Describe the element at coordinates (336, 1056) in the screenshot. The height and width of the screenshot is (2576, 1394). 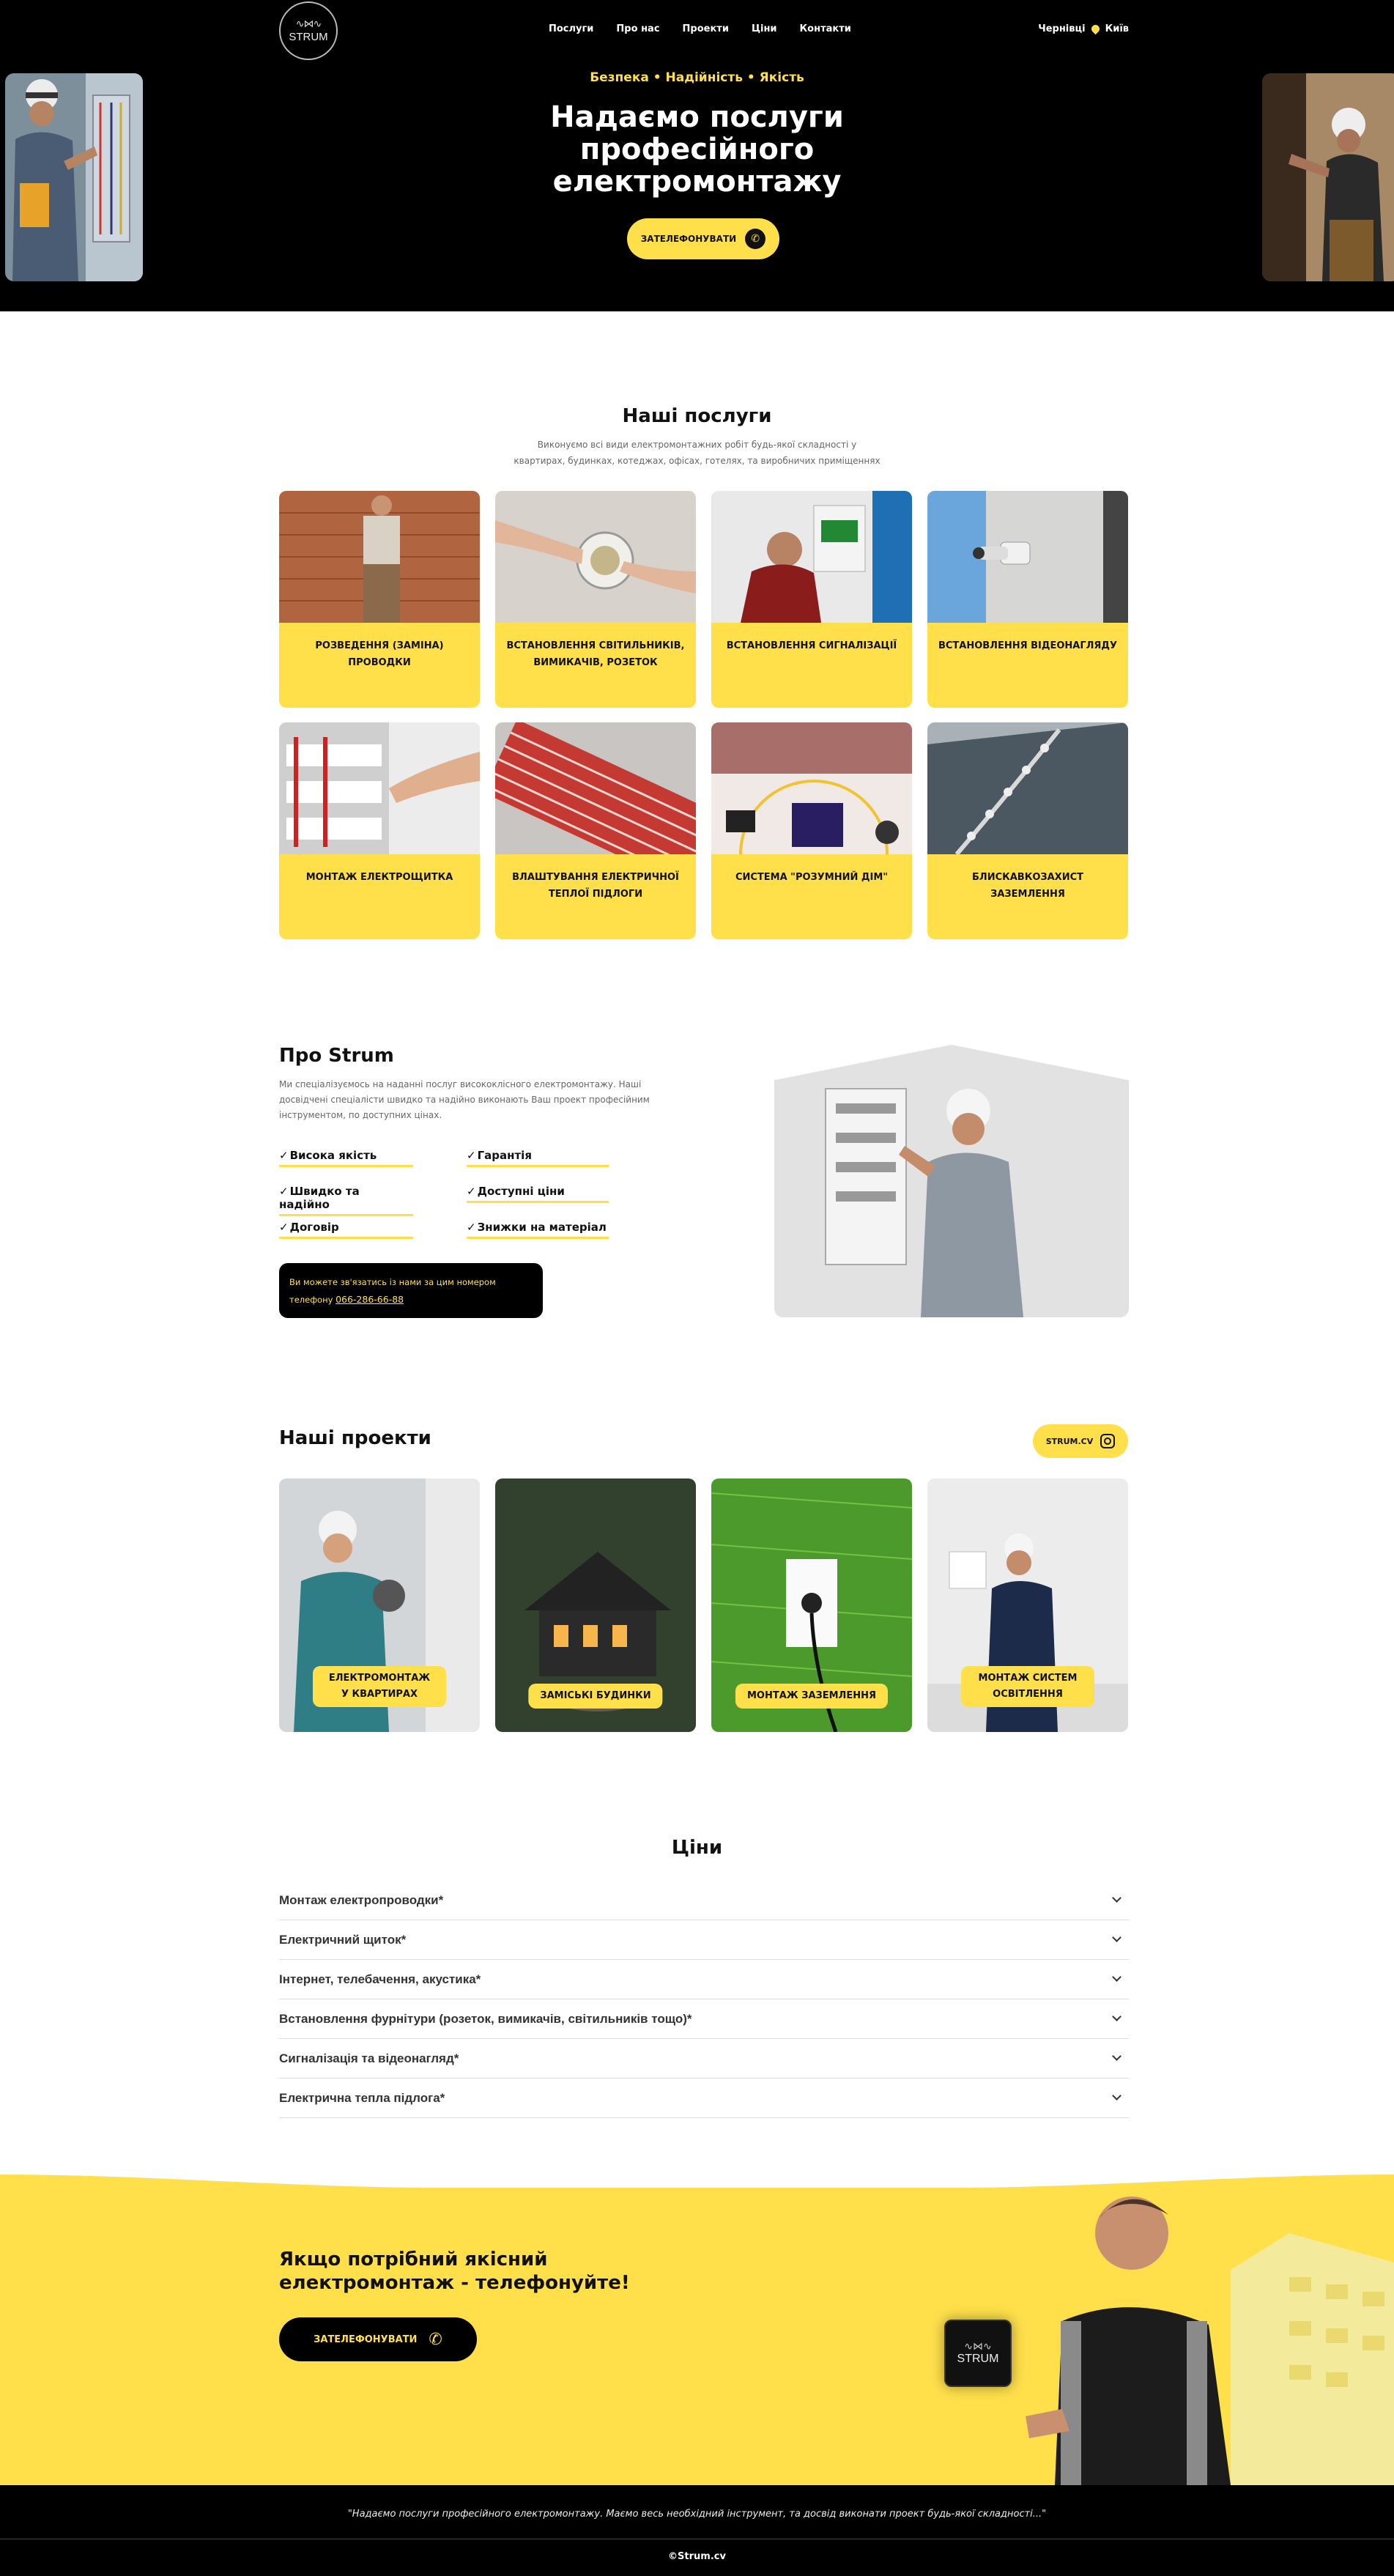
I see `about-title: Про Strum` at that location.